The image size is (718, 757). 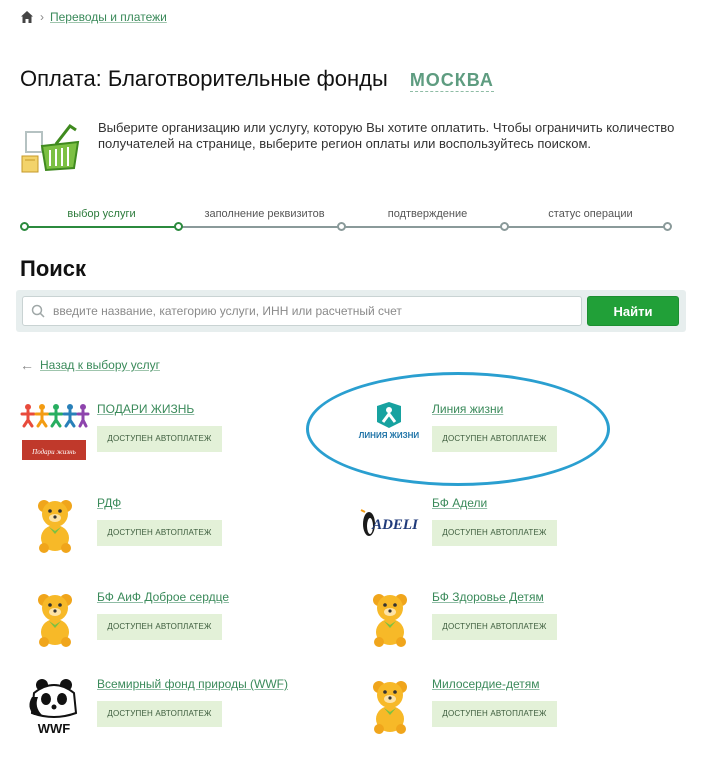 What do you see at coordinates (311, 311) in the screenshot?
I see `search-input` at bounding box center [311, 311].